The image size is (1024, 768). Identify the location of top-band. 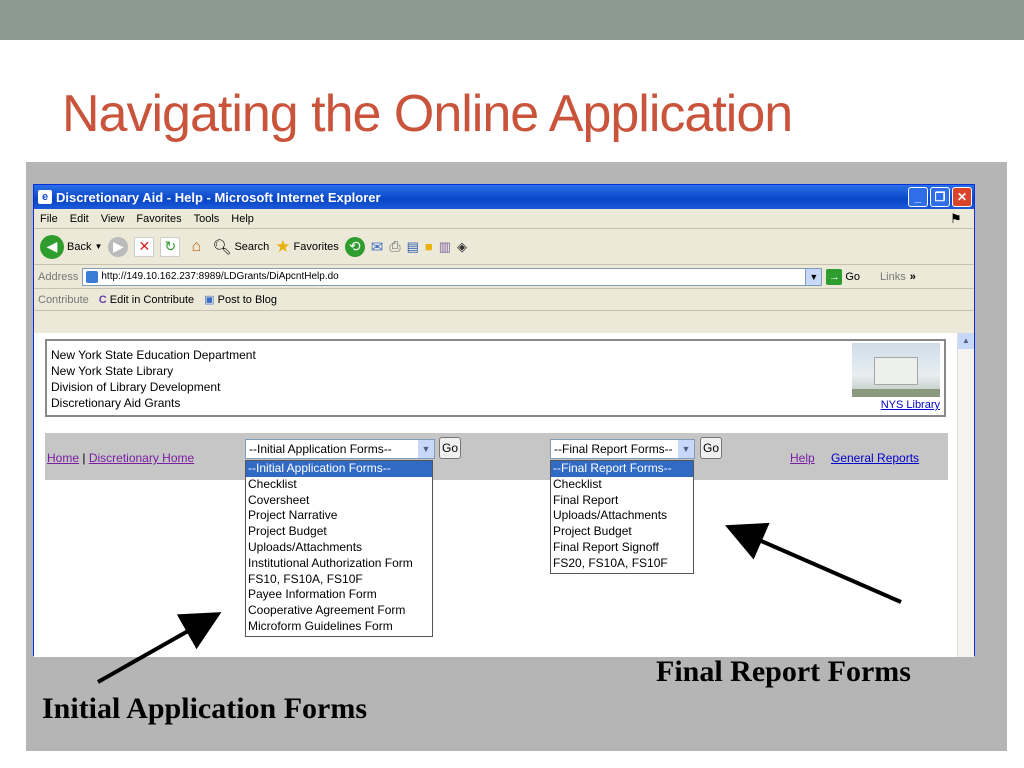
(512, 20).